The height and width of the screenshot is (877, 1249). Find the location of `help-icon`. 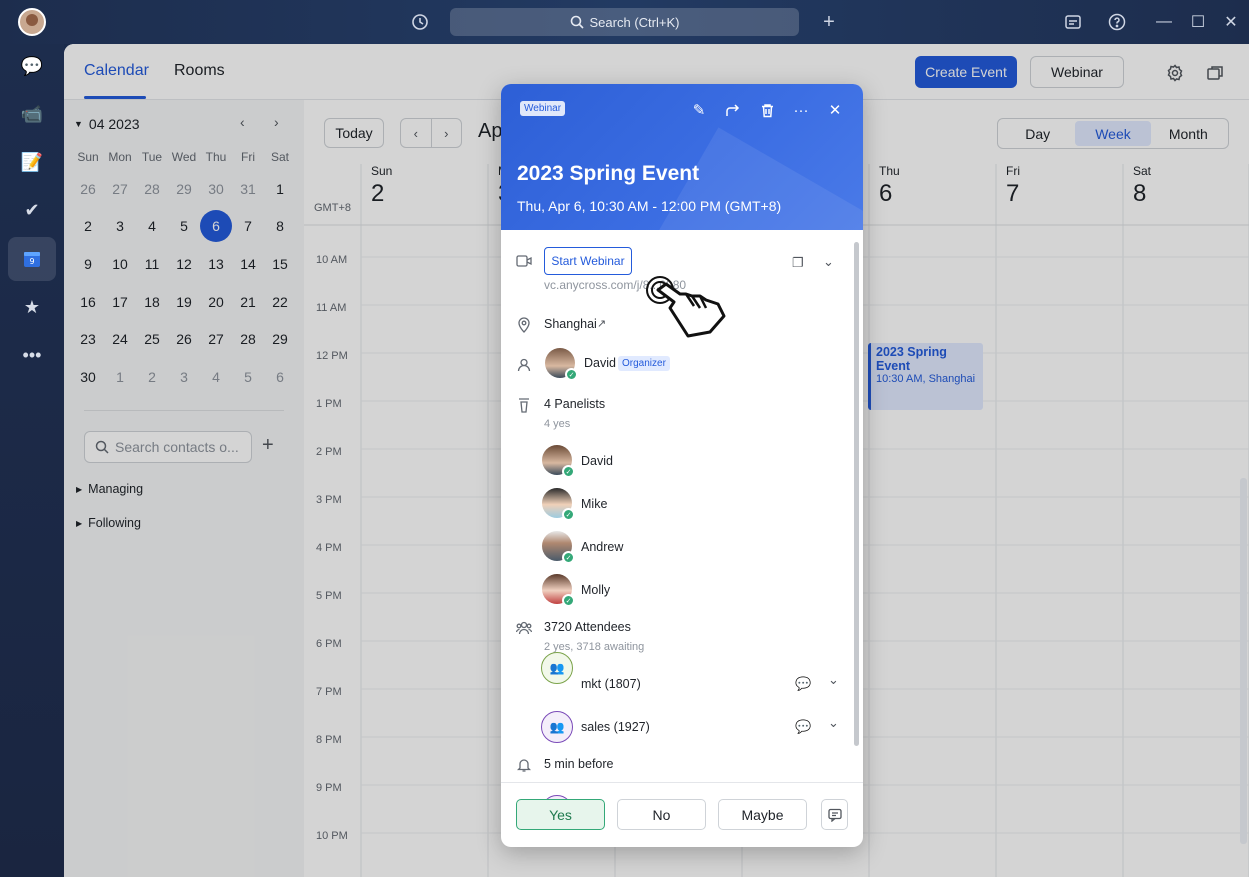

help-icon is located at coordinates (1117, 22).